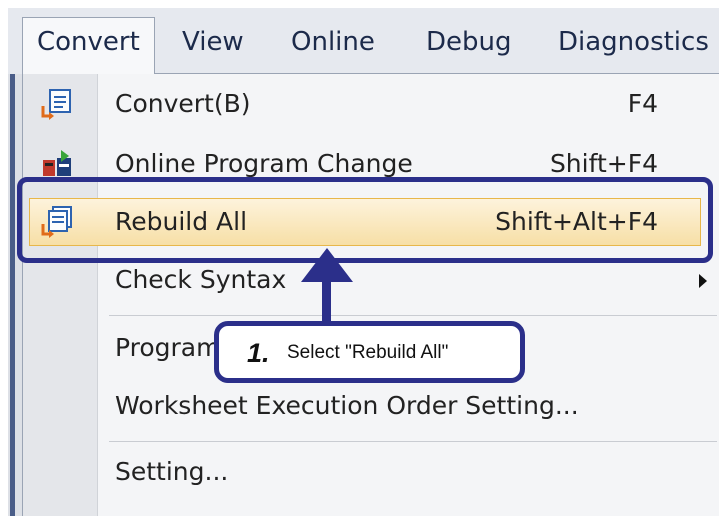 Image resolution: width=719 pixels, height=516 pixels. What do you see at coordinates (15, 295) in the screenshot?
I see `background-window-edge` at bounding box center [15, 295].